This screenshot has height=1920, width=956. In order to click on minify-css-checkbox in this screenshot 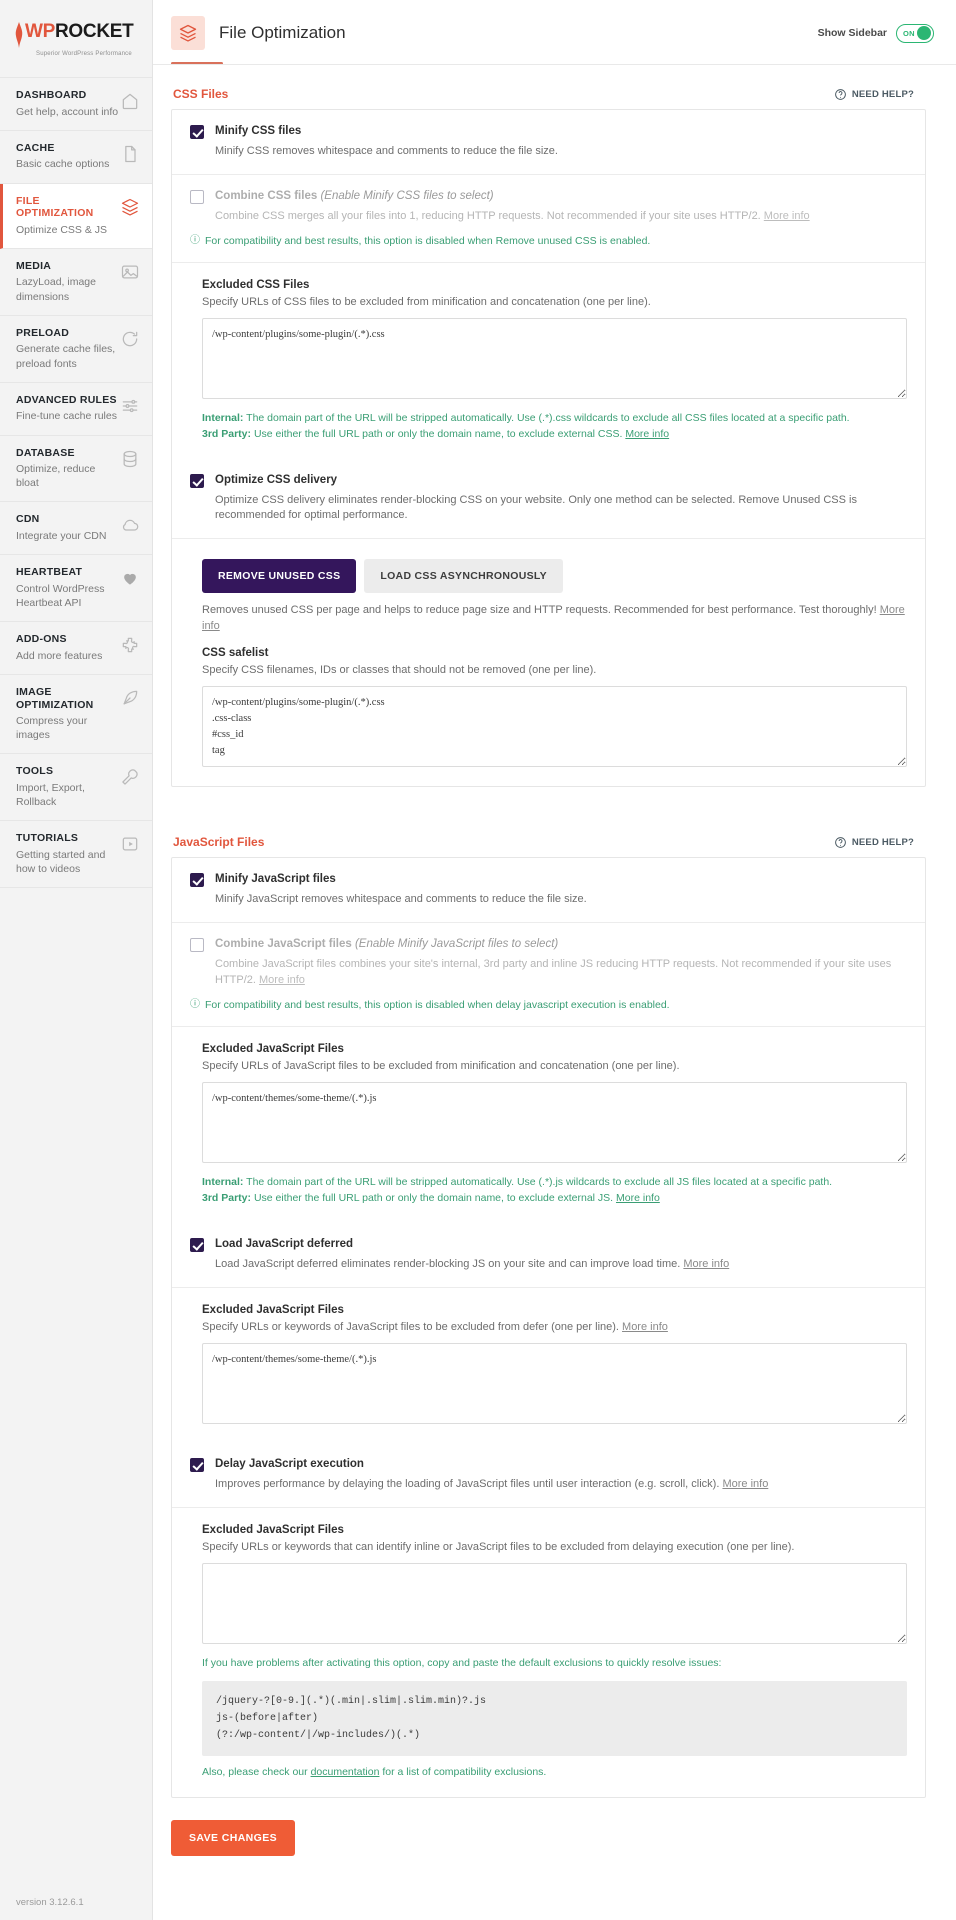, I will do `click(197, 132)`.